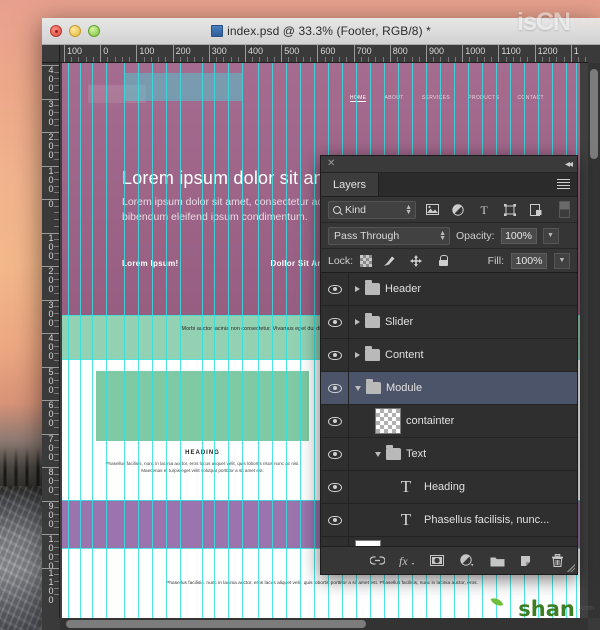  What do you see at coordinates (416, 261) in the screenshot?
I see `lock-position-icon` at bounding box center [416, 261].